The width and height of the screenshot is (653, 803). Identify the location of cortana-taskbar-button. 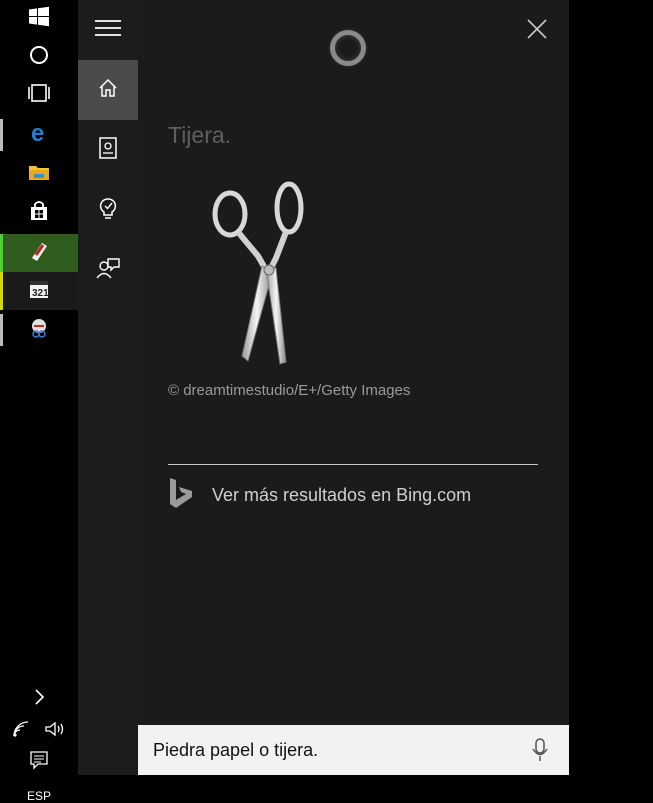
(39, 57).